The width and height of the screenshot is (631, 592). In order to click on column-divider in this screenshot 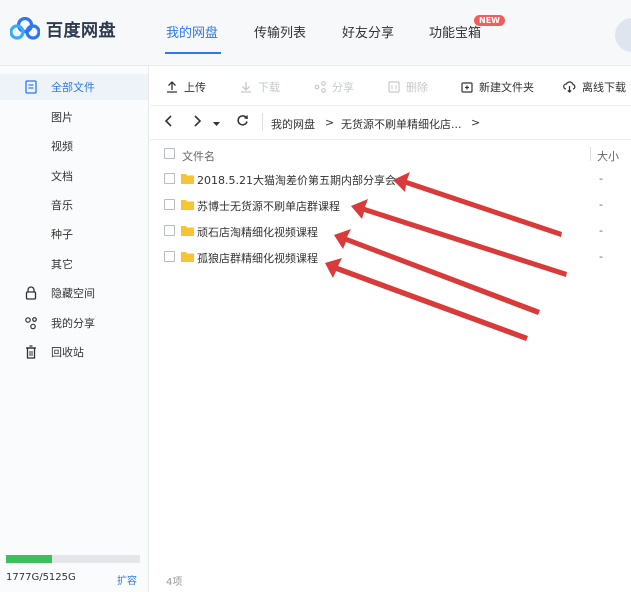, I will do `click(590, 154)`.